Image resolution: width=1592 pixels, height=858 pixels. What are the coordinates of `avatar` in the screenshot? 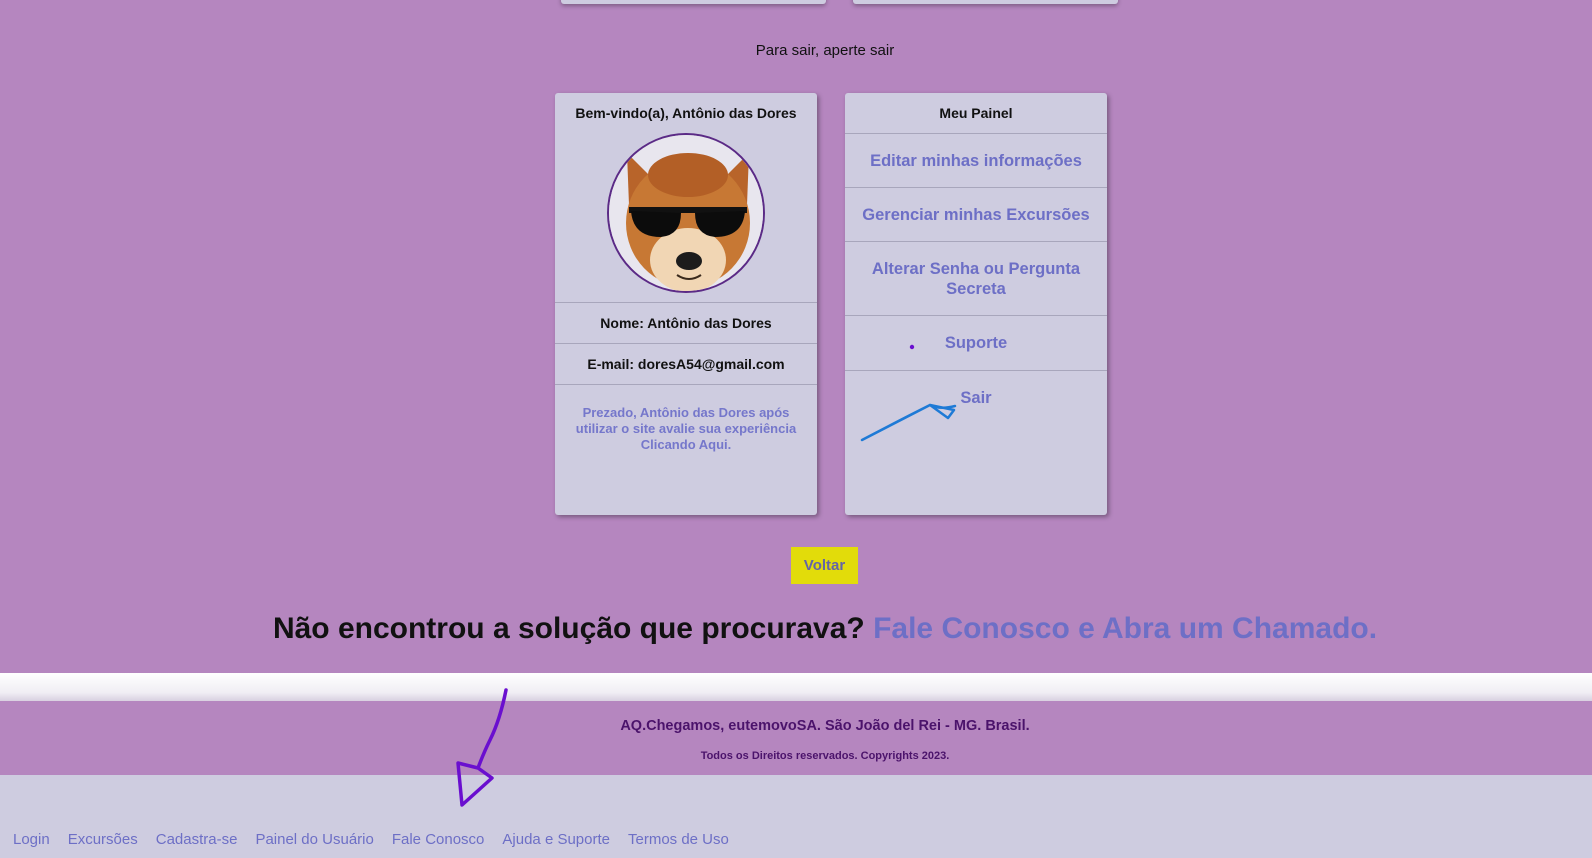 It's located at (686, 213).